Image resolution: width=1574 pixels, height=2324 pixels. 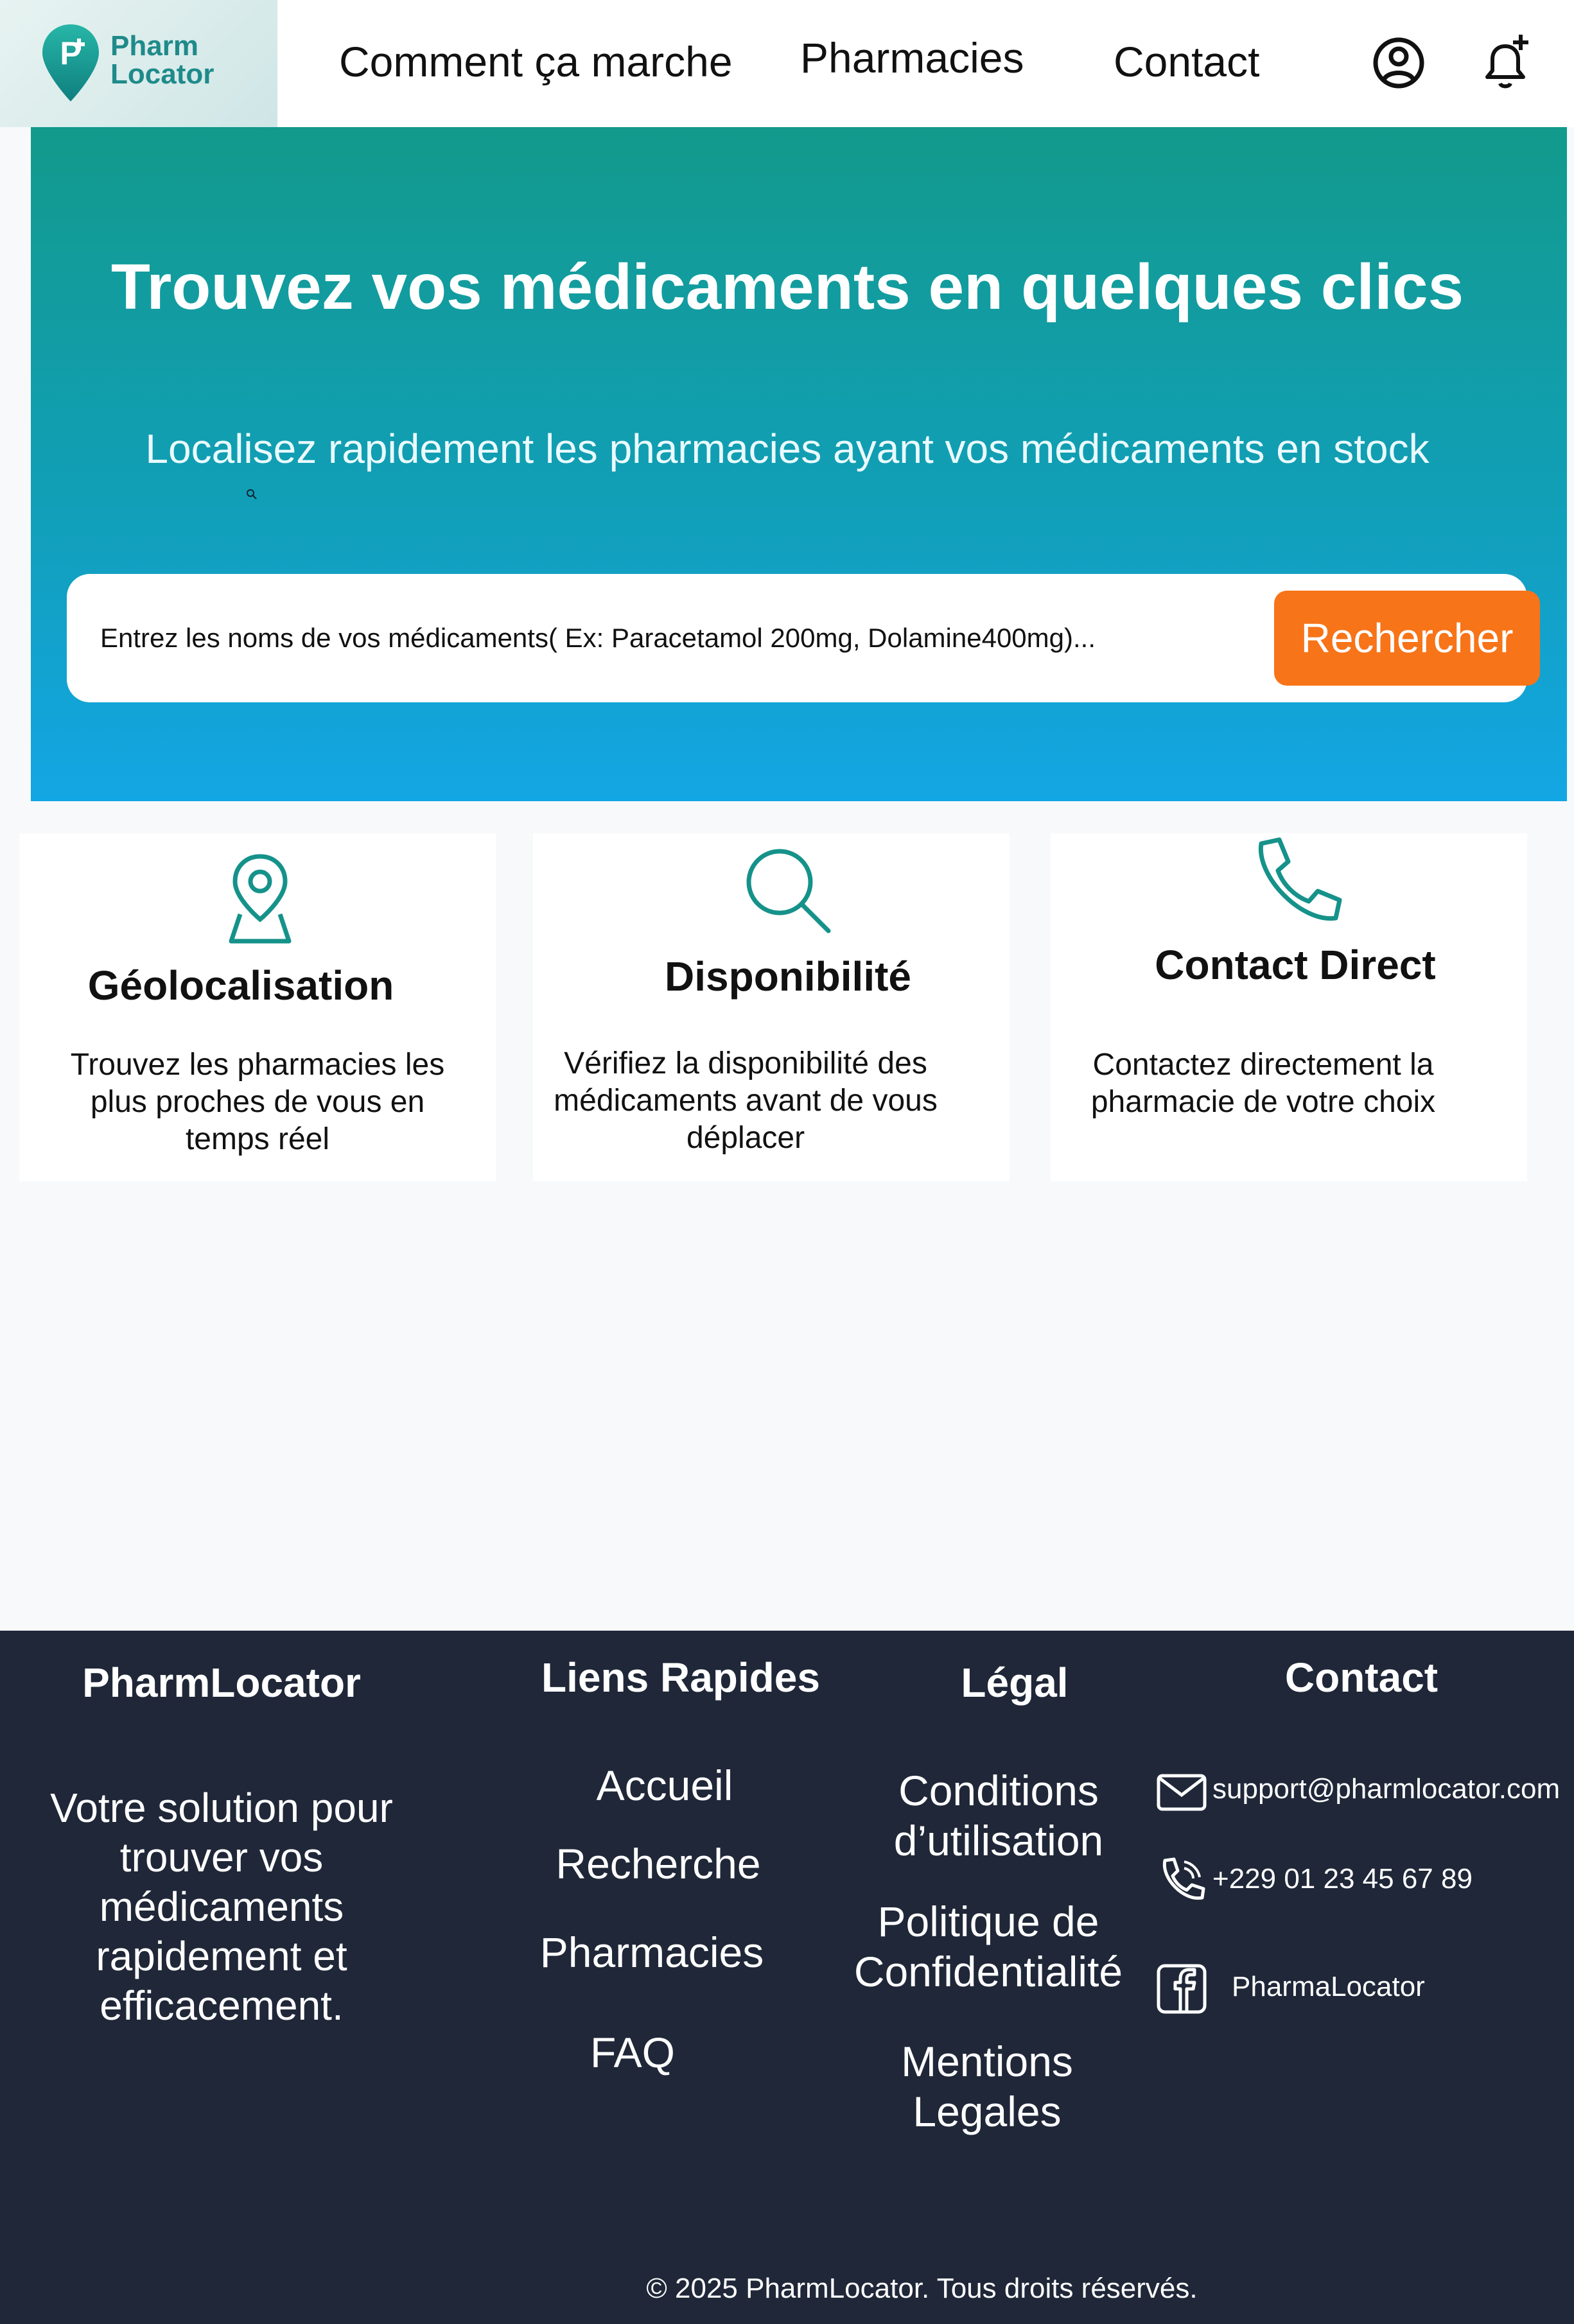 I want to click on search-bar: Rechercher, so click(x=803, y=638).